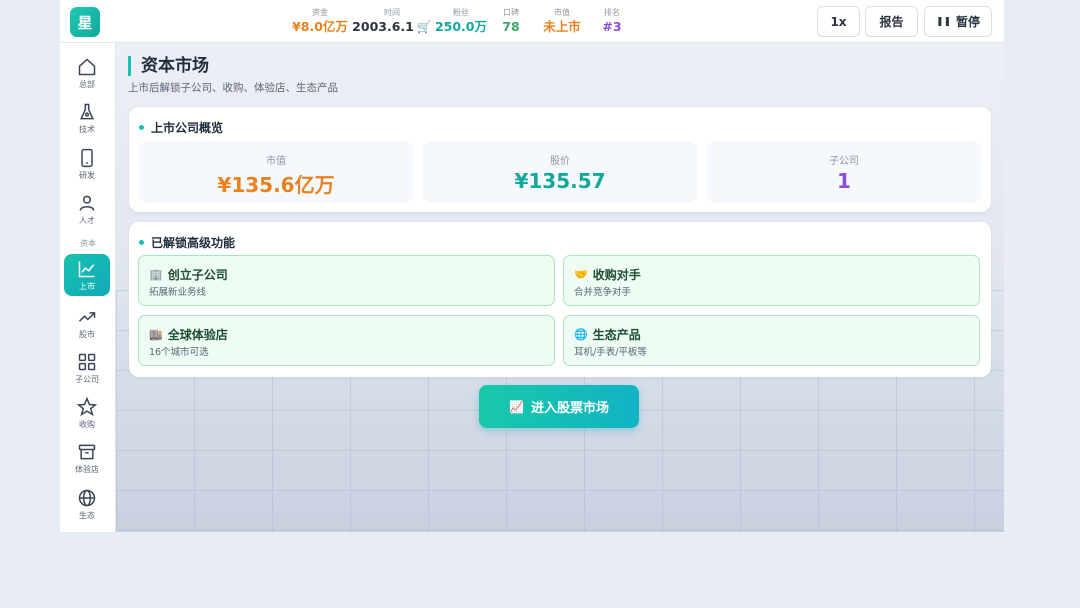 Image resolution: width=1080 pixels, height=608 pixels. Describe the element at coordinates (87, 111) in the screenshot. I see `flask-icon` at that location.